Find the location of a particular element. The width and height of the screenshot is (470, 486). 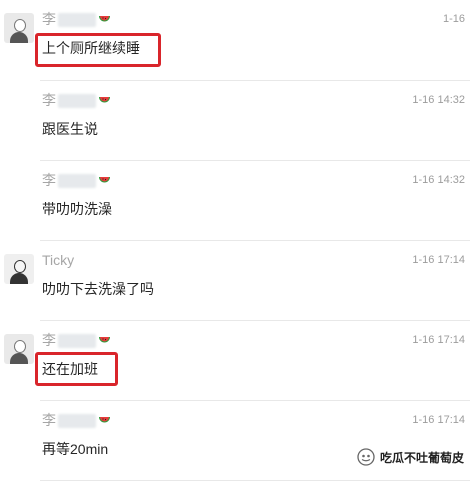

message-time: 1-16 is located at coordinates (453, 19).